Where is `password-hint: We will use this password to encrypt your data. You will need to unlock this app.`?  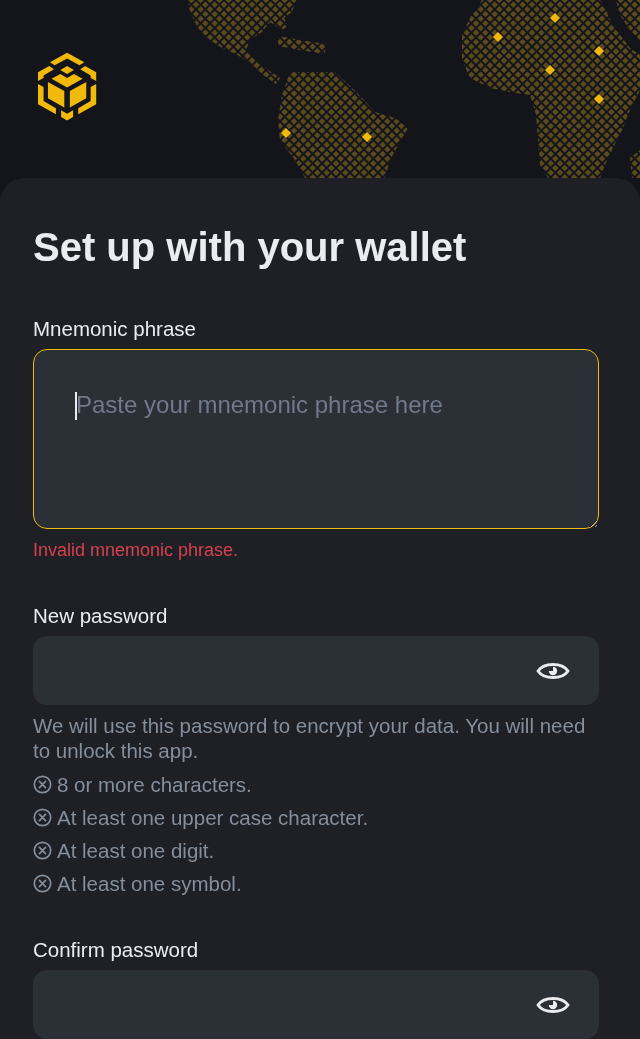 password-hint: We will use this password to encrypt your data. You will need to unlock this app. is located at coordinates (310, 738).